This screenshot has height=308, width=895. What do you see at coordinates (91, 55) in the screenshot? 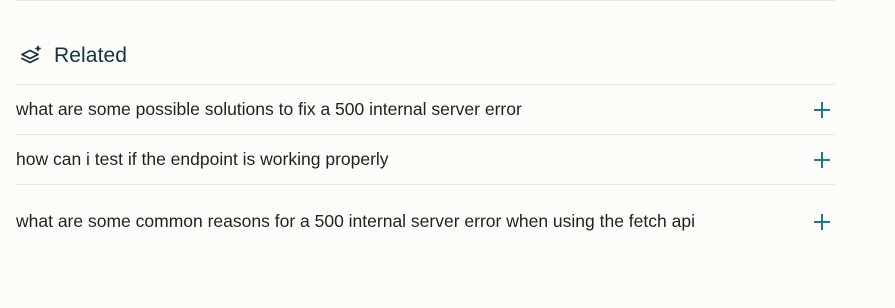
I see `section-title: Related` at bounding box center [91, 55].